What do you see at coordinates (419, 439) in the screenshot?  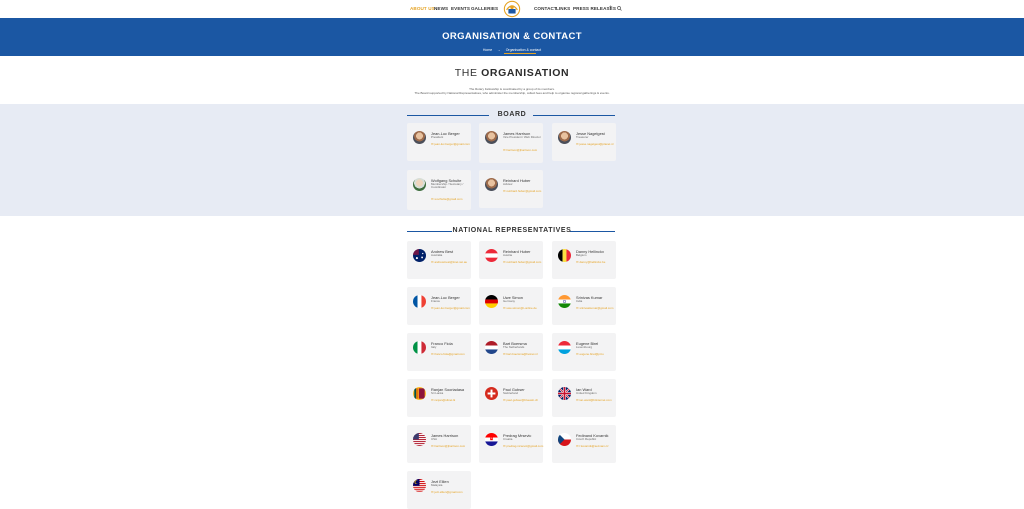 I see `us-flag-icon` at bounding box center [419, 439].